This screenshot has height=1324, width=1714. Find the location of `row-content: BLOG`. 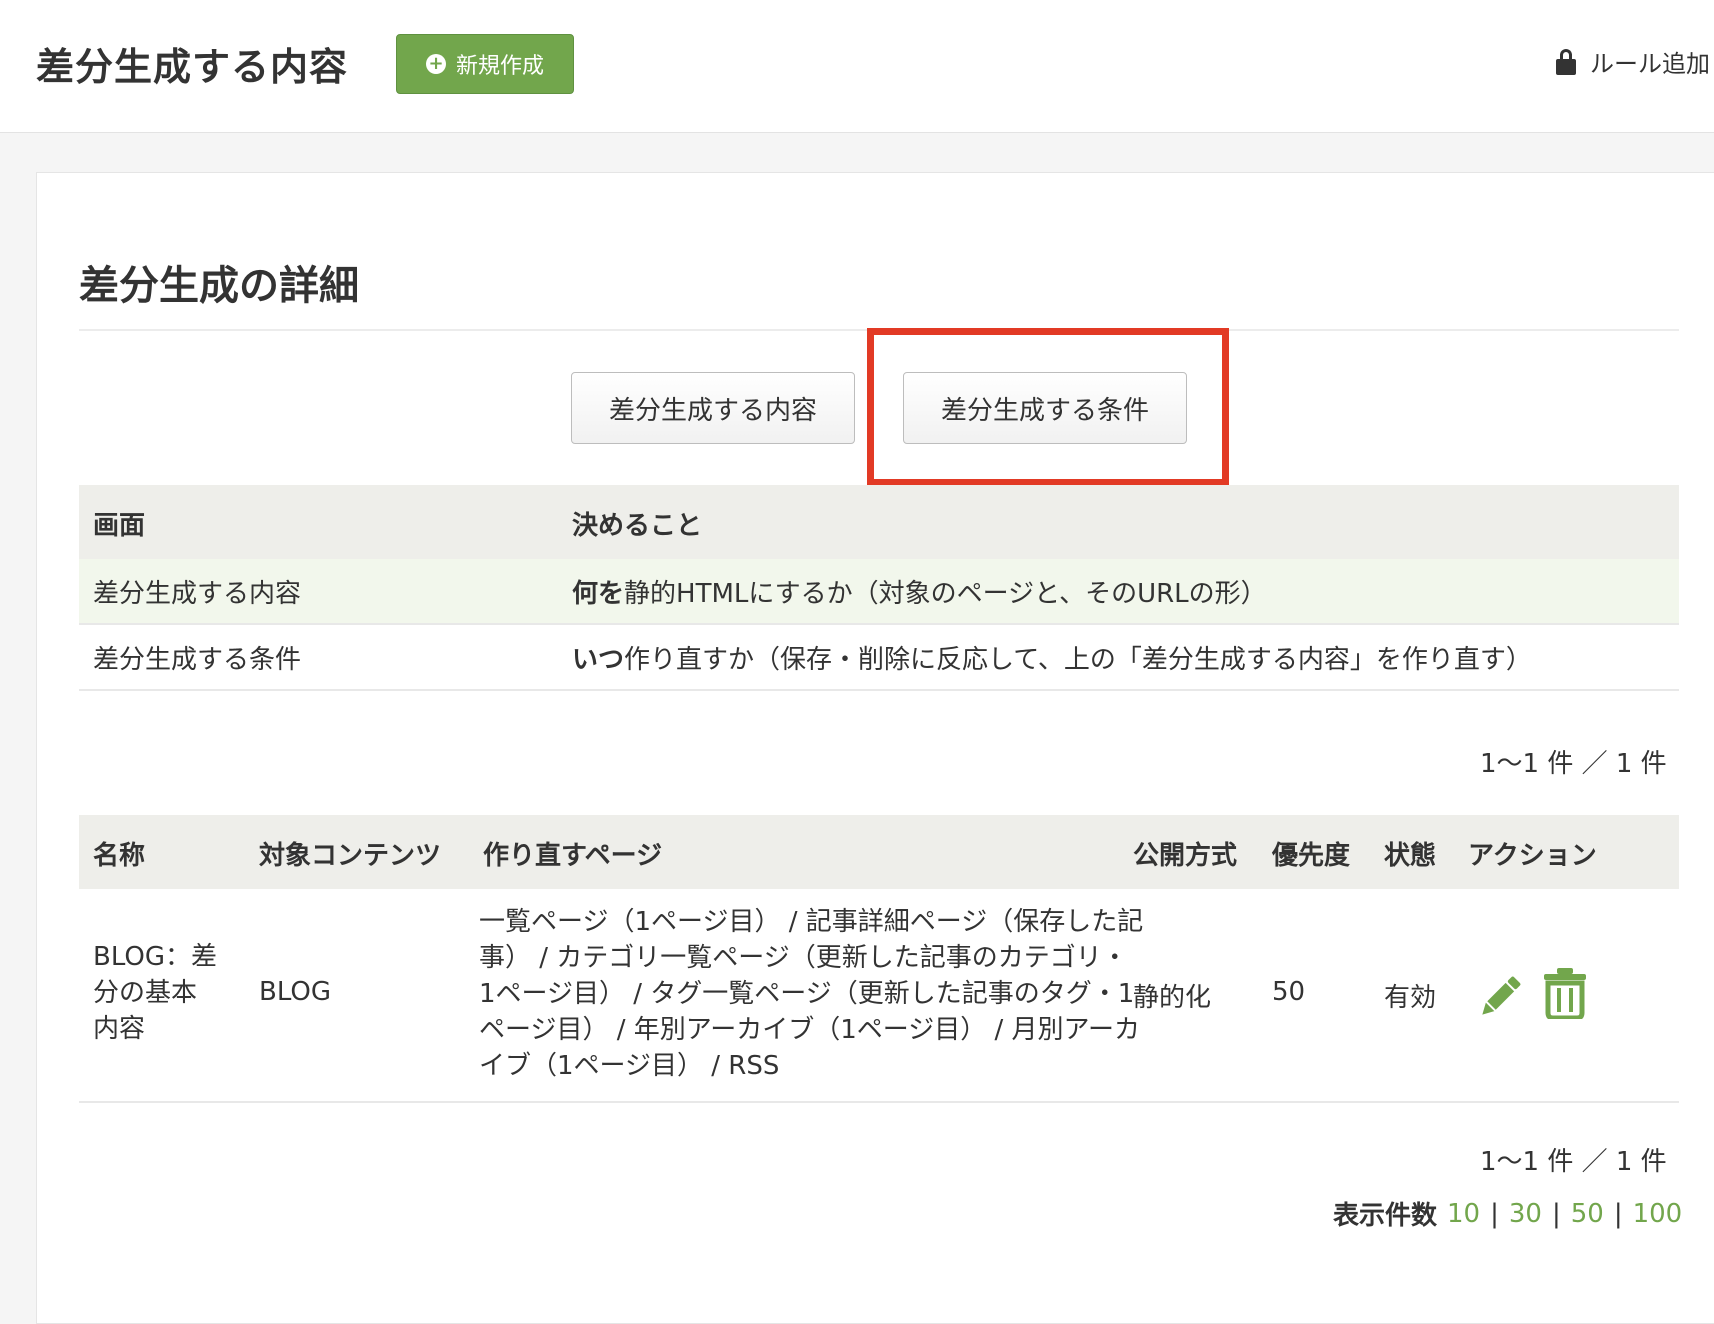

row-content: BLOG is located at coordinates (295, 992).